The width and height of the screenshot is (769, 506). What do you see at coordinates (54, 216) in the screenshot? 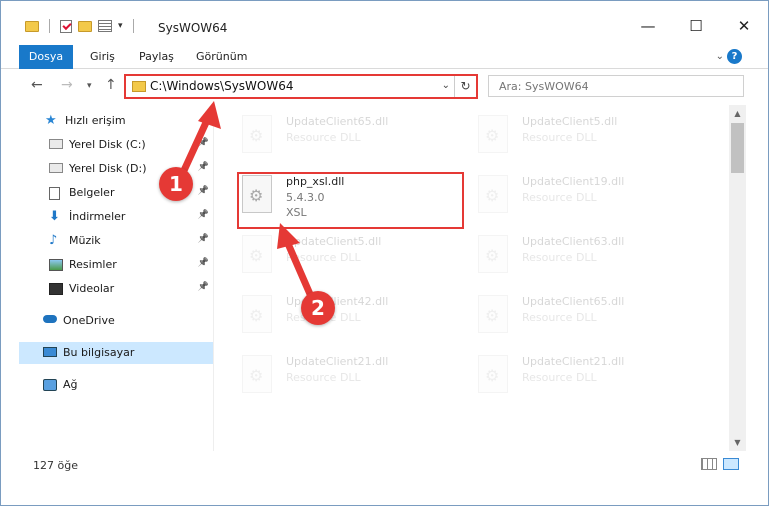
I see `download-icon: ⬇` at bounding box center [54, 216].